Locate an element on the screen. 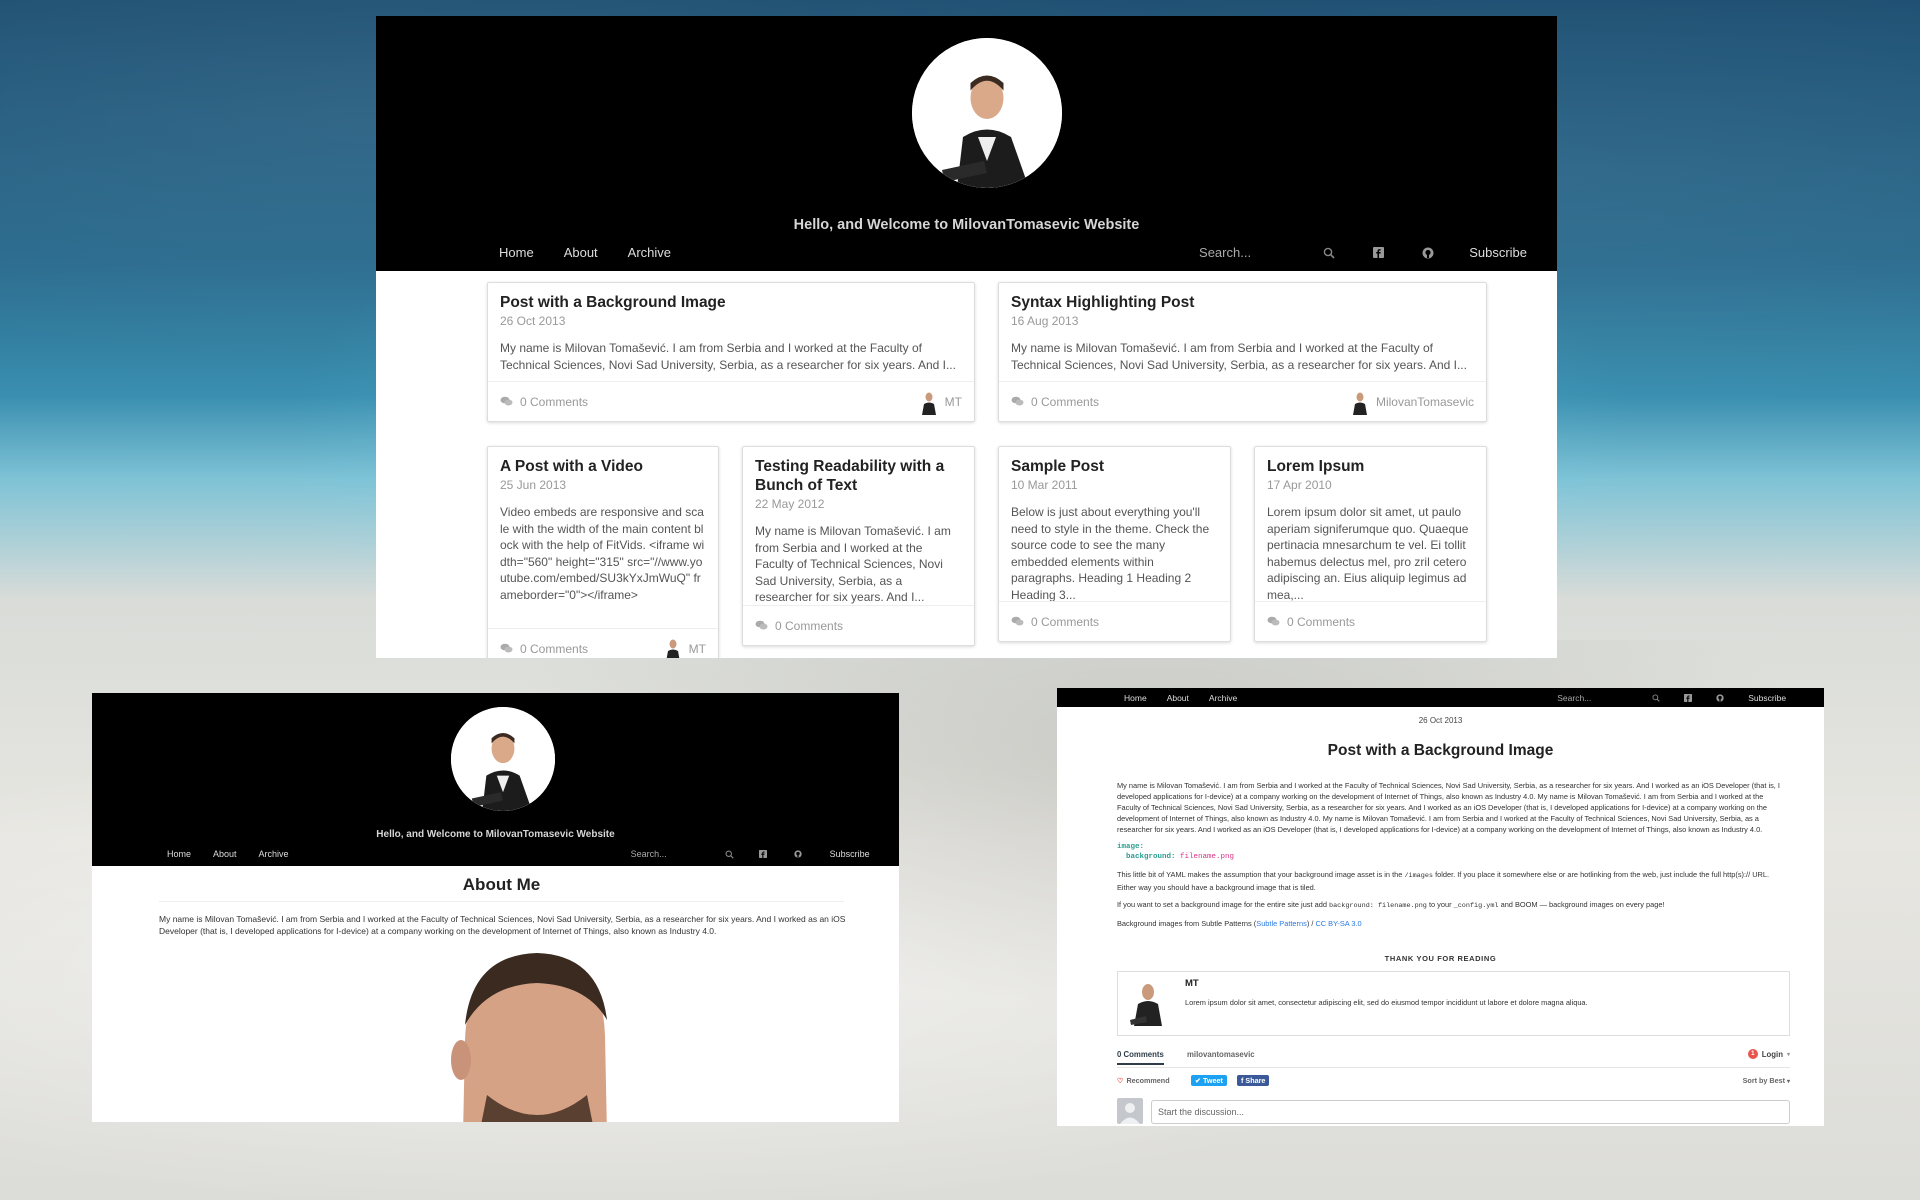 Image resolution: width=1920 pixels, height=1200 pixels. tab-community: milovantomasevic is located at coordinates (1221, 1054).